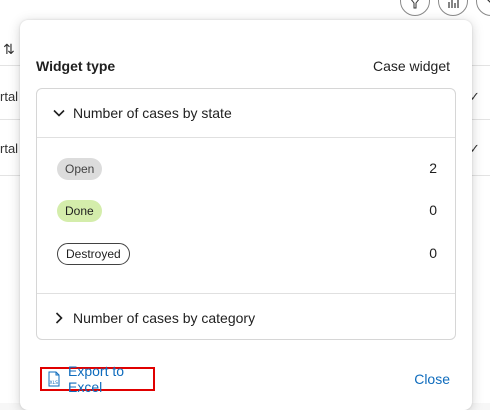 This screenshot has width=490, height=410. Describe the element at coordinates (433, 253) in the screenshot. I see `count-destroyed: 0` at that location.